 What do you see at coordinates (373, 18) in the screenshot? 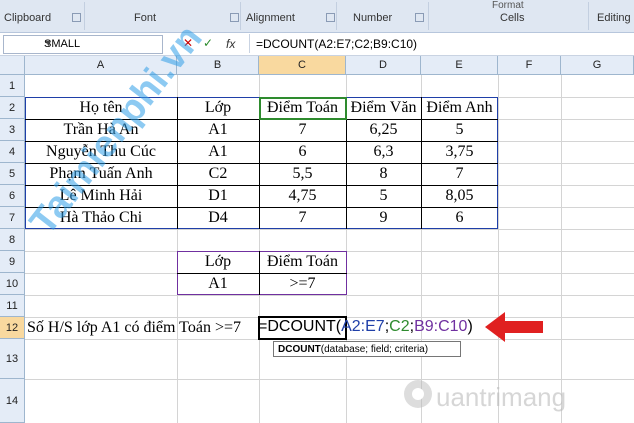
I see `ribbon-group-number: Number` at bounding box center [373, 18].